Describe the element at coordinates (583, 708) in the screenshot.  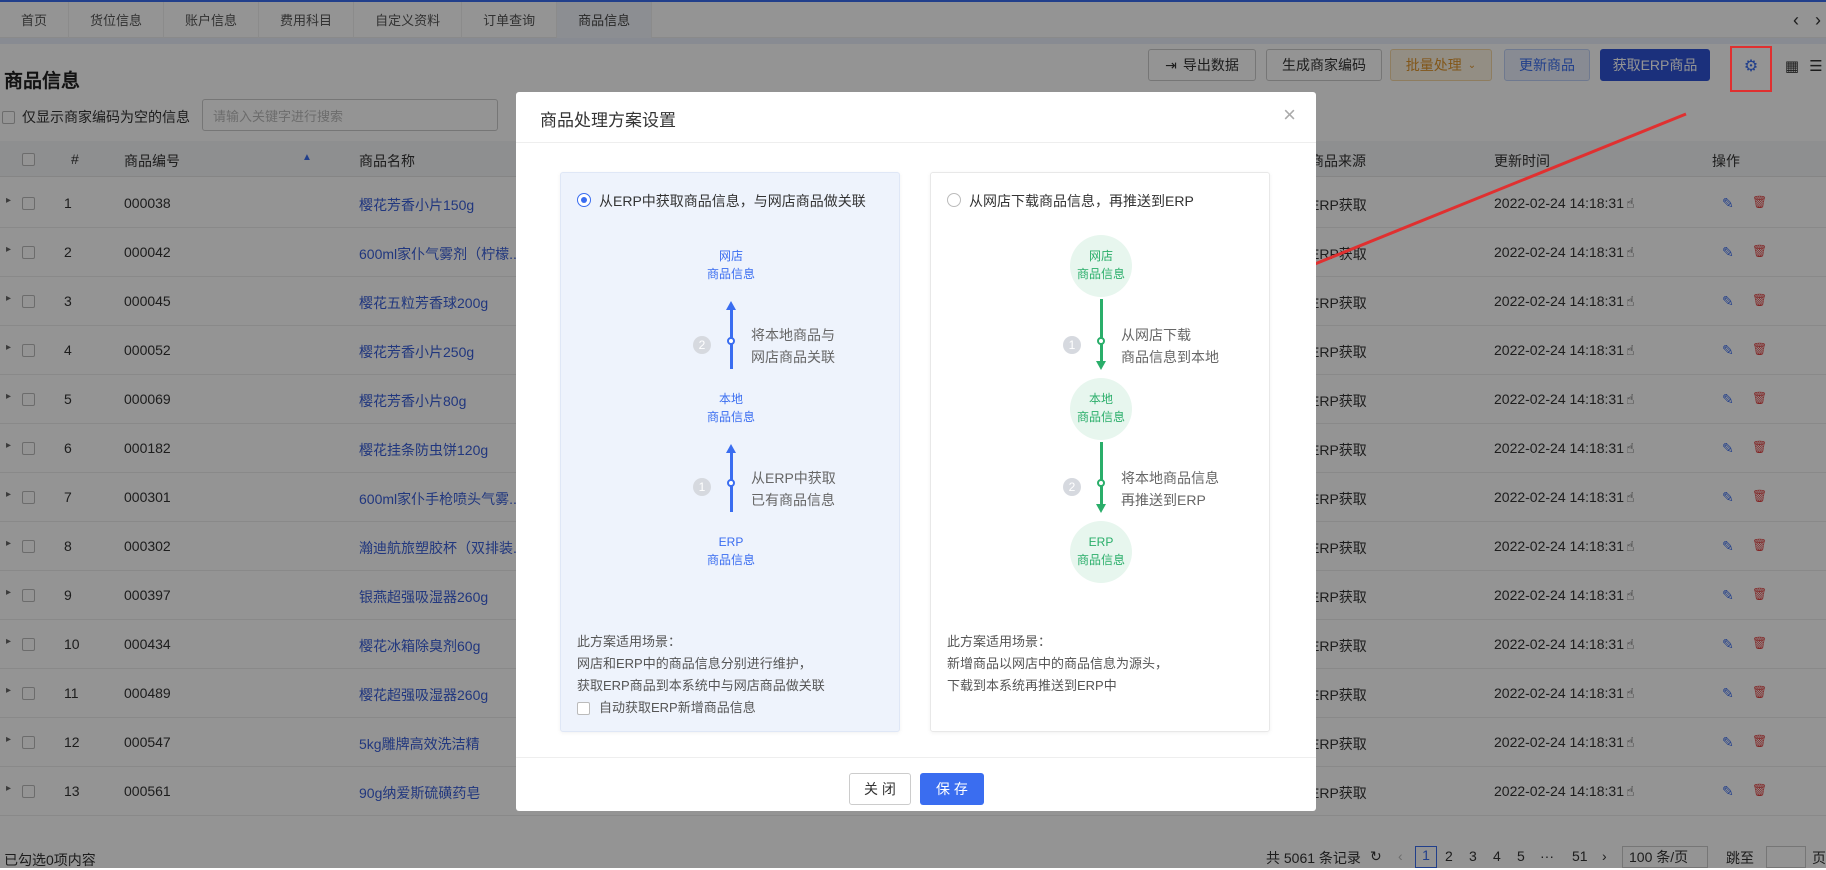
I see `auto-fetch-checkbox` at that location.